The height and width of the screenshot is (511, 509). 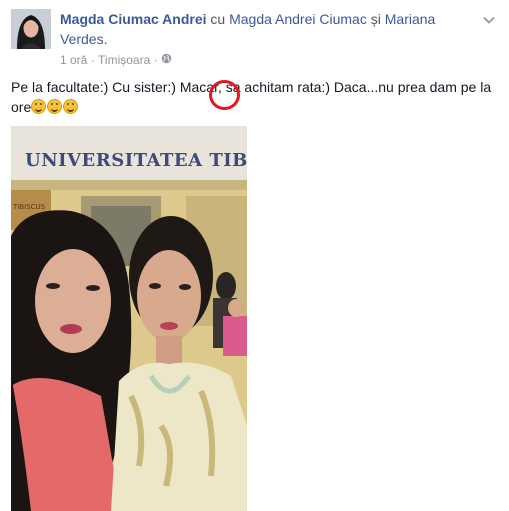 I want to click on globe-icon, so click(x=166, y=60).